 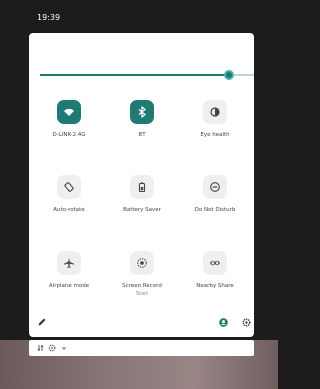 I want to click on tile-do-not-disturb: Do Not Disturb, so click(x=215, y=205).